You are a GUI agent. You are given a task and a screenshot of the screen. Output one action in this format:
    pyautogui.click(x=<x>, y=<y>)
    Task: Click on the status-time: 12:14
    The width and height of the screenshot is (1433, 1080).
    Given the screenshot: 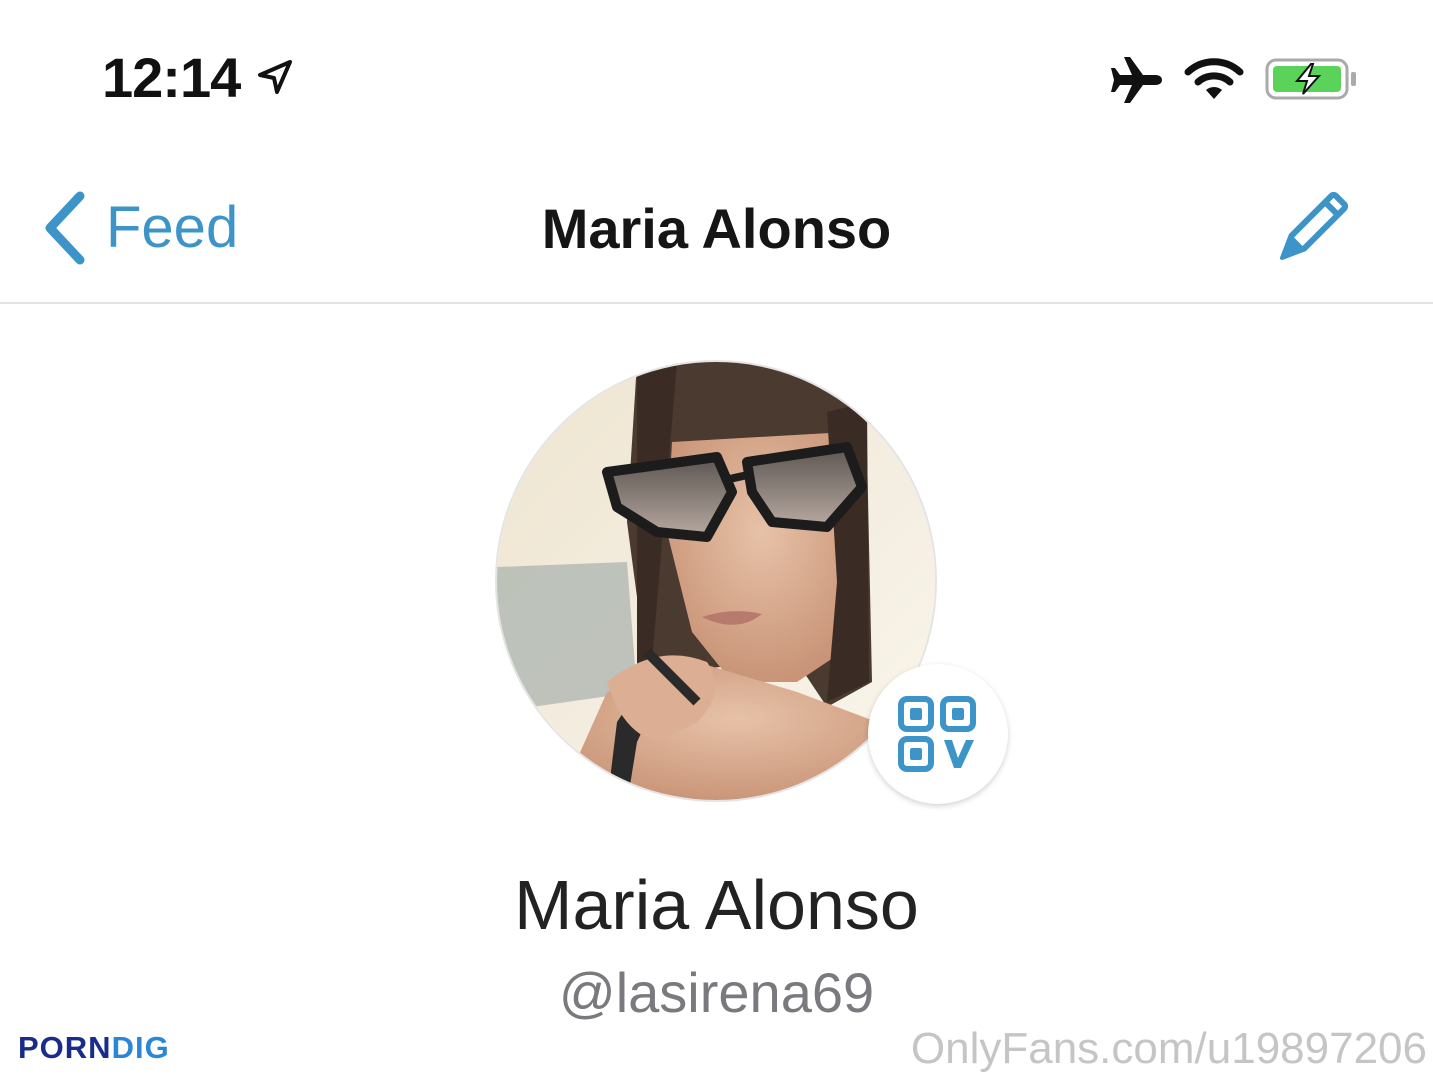 What is the action you would take?
    pyautogui.click(x=171, y=77)
    